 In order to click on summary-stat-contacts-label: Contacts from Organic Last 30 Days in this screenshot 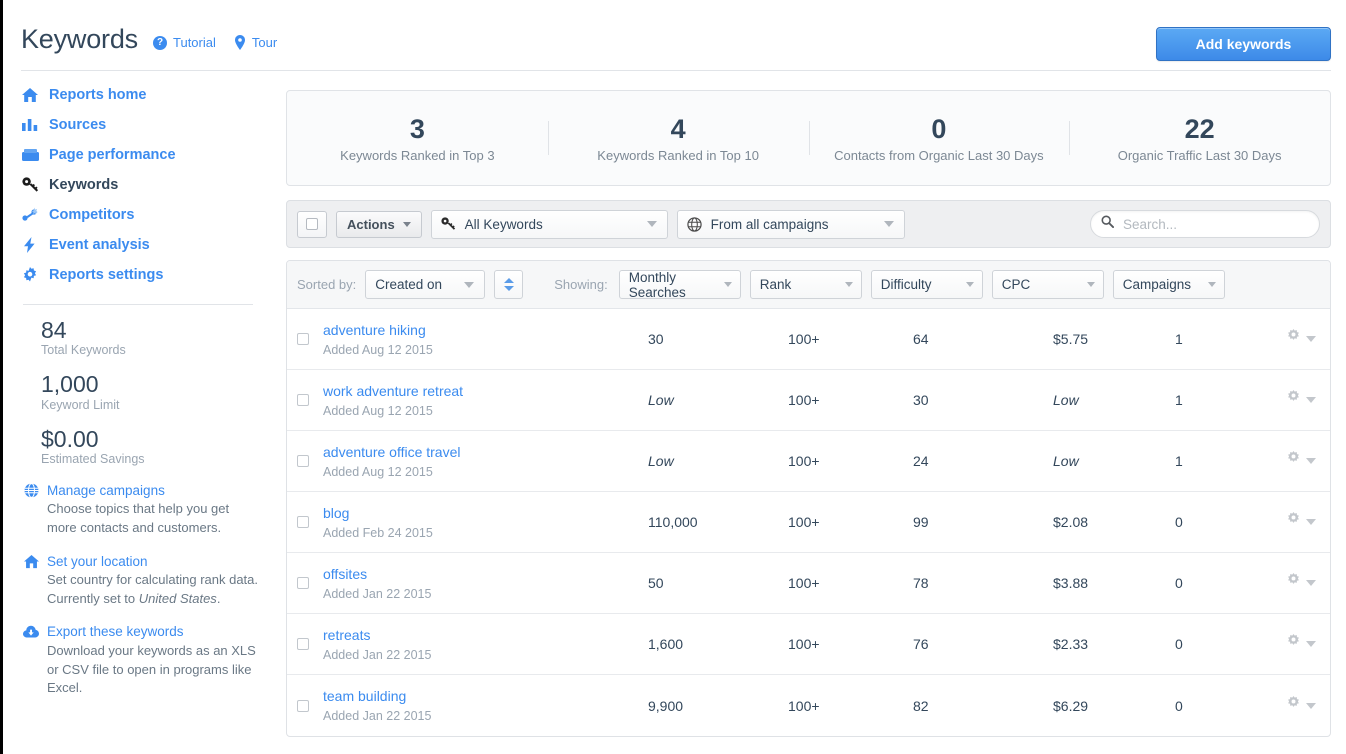, I will do `click(939, 156)`.